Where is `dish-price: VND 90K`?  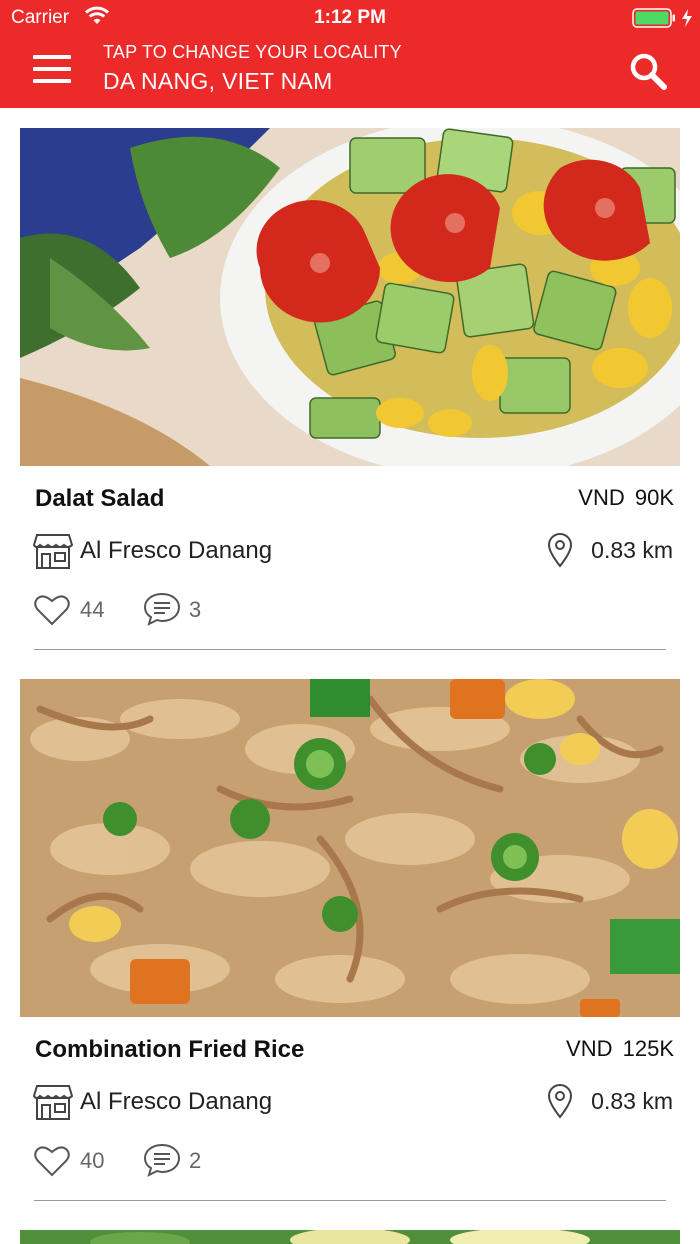
dish-price: VND 90K is located at coordinates (626, 497).